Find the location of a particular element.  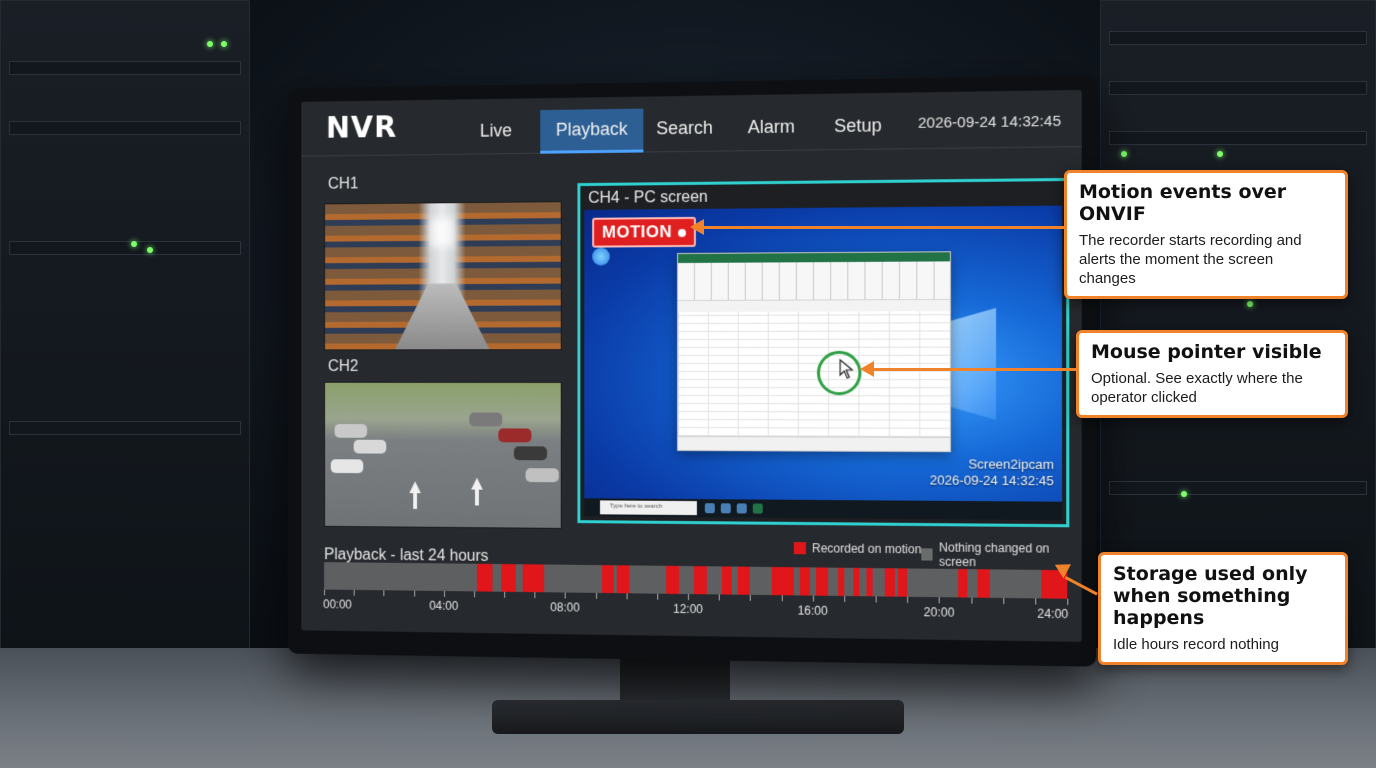

pc-taskbar: Type here to search is located at coordinates (823, 509).